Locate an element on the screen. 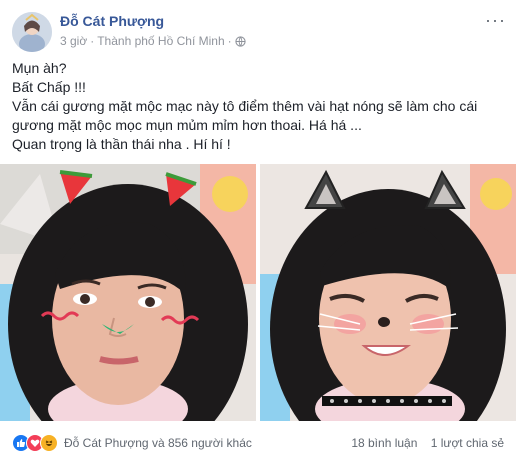  avatar-image is located at coordinates (32, 32).